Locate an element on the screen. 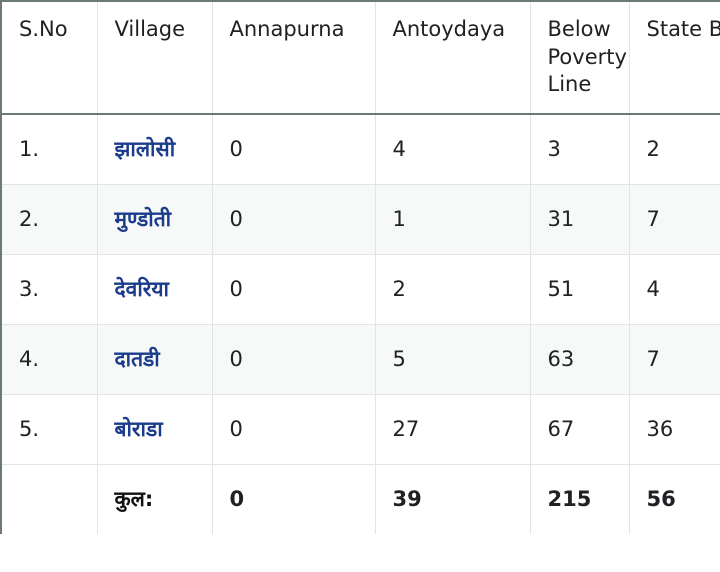 This screenshot has height=572, width=720. cell-total-sno is located at coordinates (49, 499).